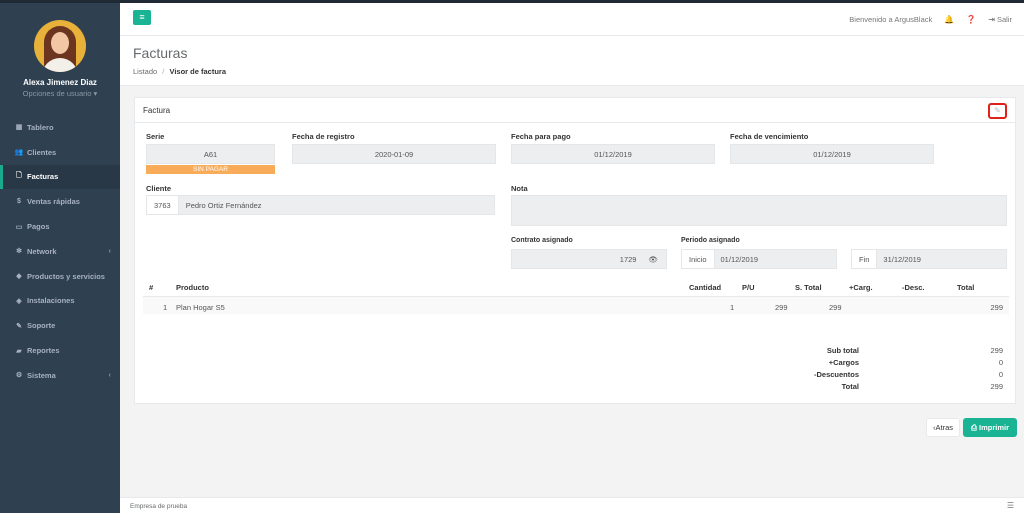 Image resolution: width=1024 pixels, height=513 pixels. I want to click on row-stotal: 299, so click(781, 307).